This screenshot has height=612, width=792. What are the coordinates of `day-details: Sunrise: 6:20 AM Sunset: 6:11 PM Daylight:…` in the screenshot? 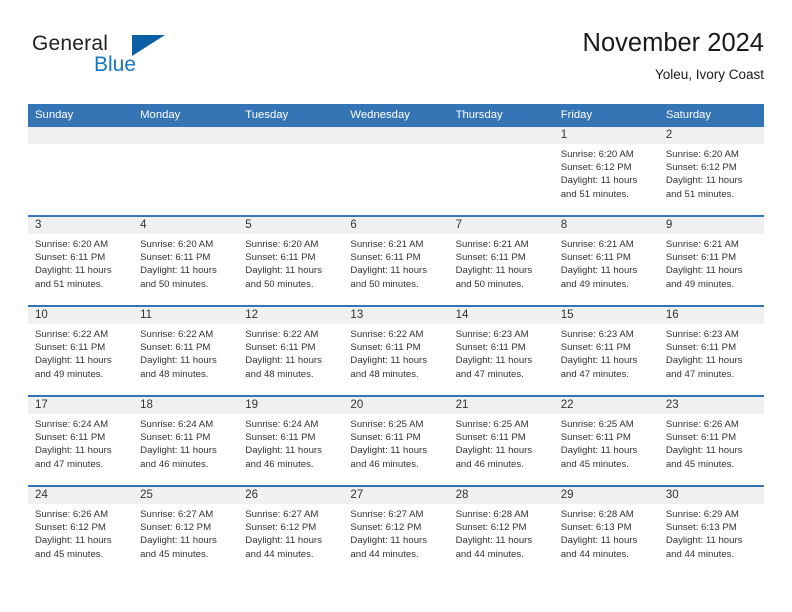 It's located at (185, 262).